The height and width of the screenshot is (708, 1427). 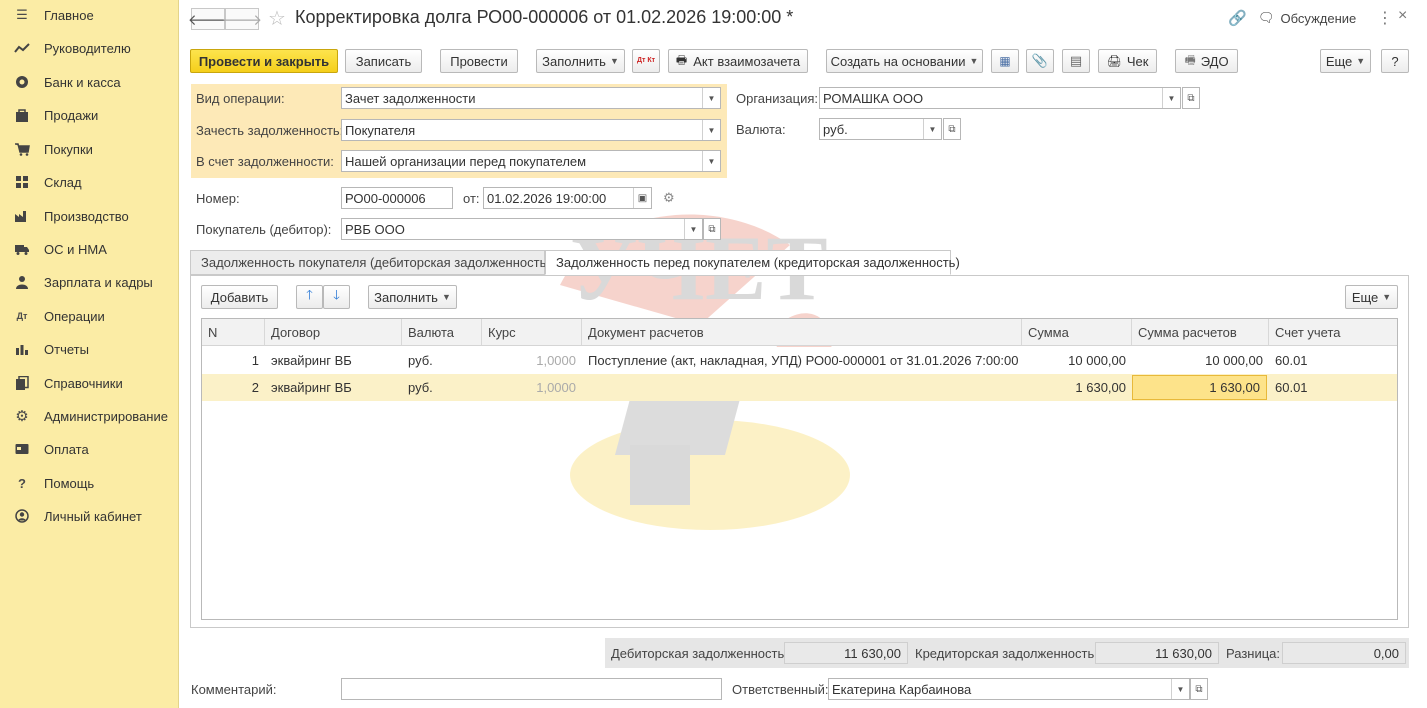 I want to click on more-vertical-icon: ⋮, so click(x=1385, y=18).